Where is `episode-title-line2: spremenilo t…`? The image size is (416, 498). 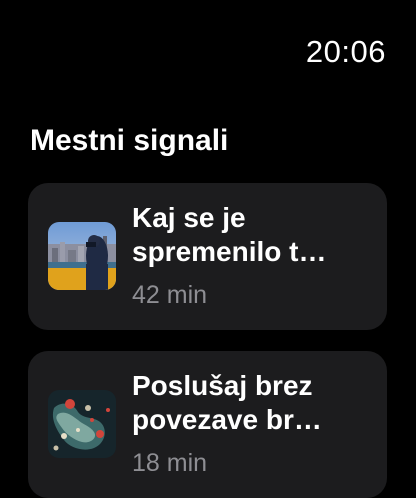
episode-title-line2: spremenilo t… is located at coordinates (229, 251).